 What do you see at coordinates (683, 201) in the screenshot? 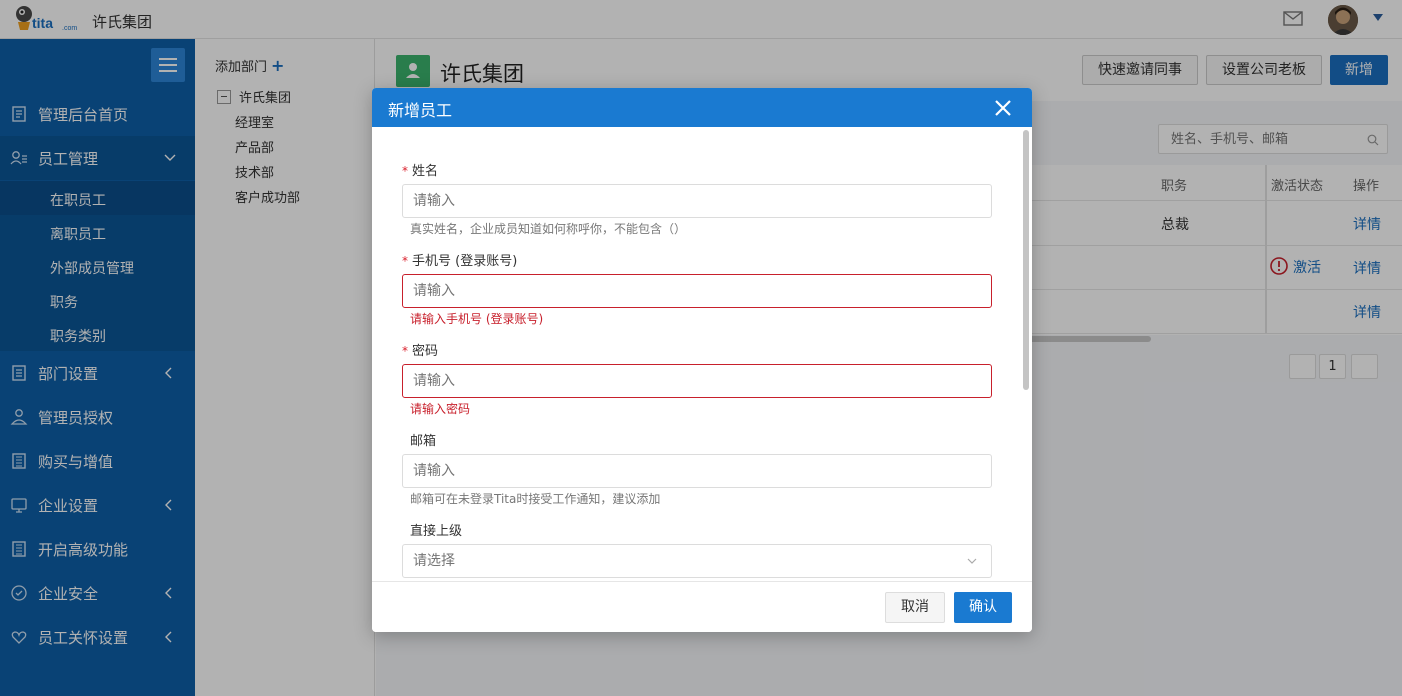
I see `name-input` at bounding box center [683, 201].